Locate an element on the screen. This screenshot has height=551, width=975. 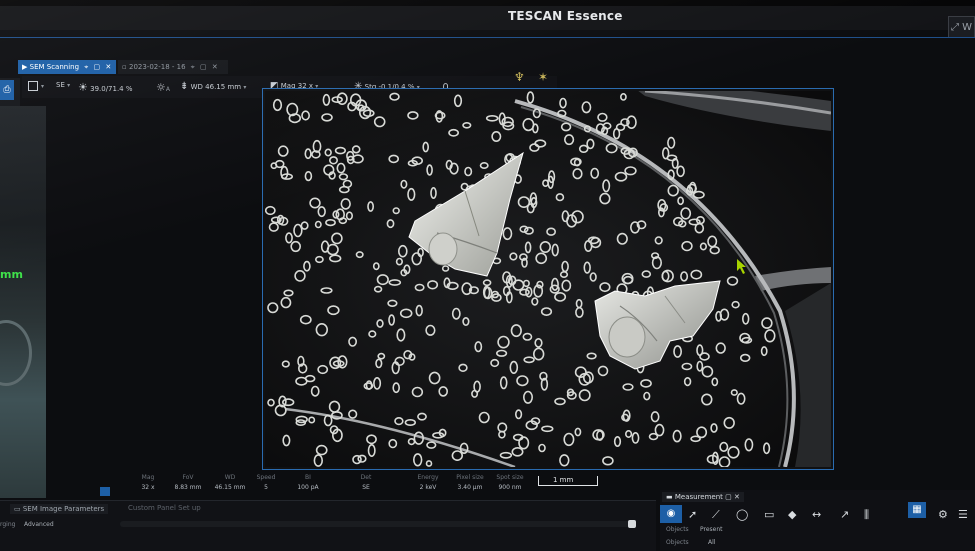
info-detector: Det SE is located at coordinates (366, 482).